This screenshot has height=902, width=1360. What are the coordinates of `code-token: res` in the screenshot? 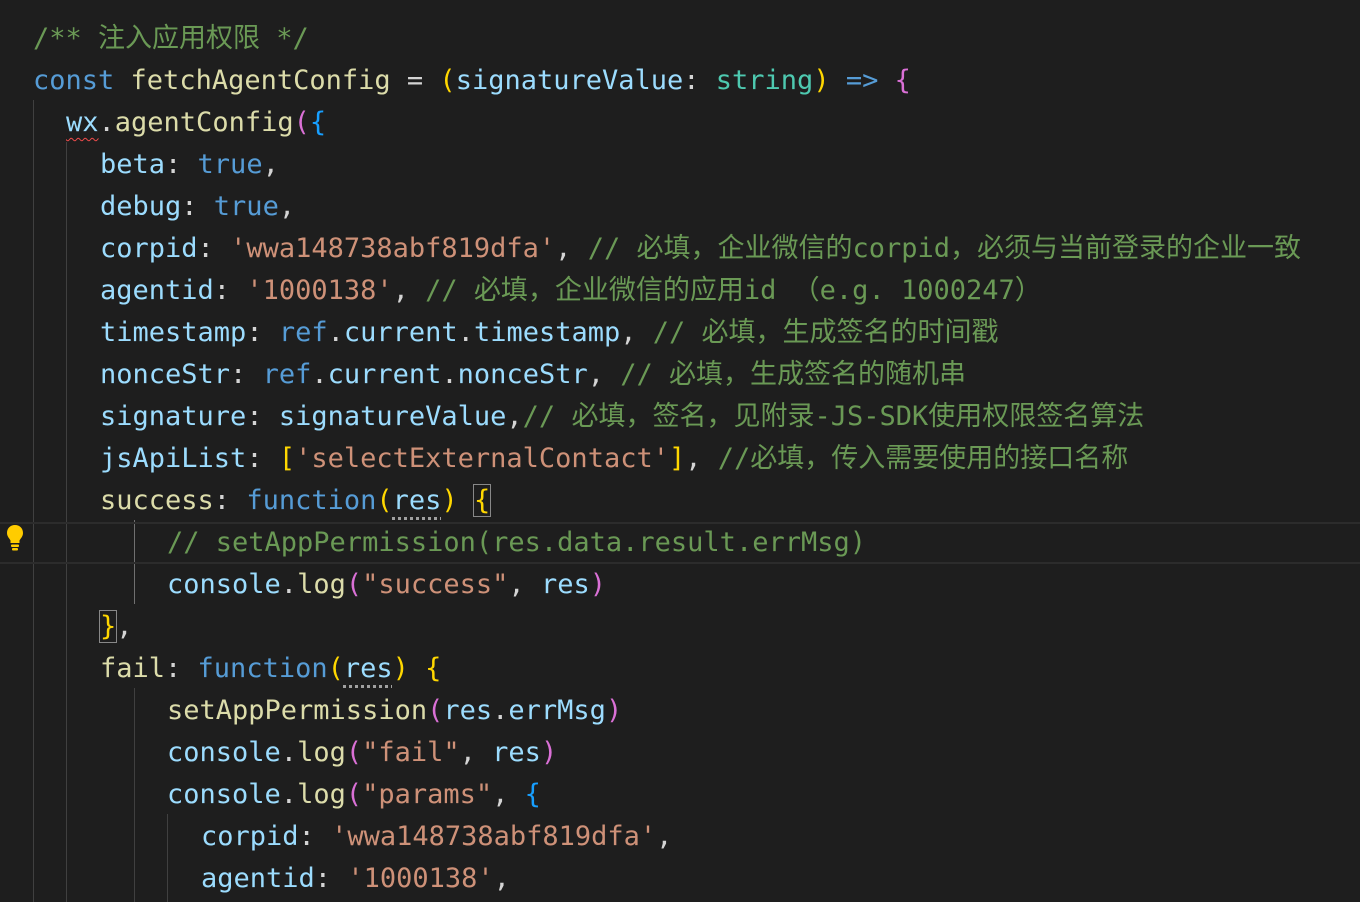 It's located at (468, 710).